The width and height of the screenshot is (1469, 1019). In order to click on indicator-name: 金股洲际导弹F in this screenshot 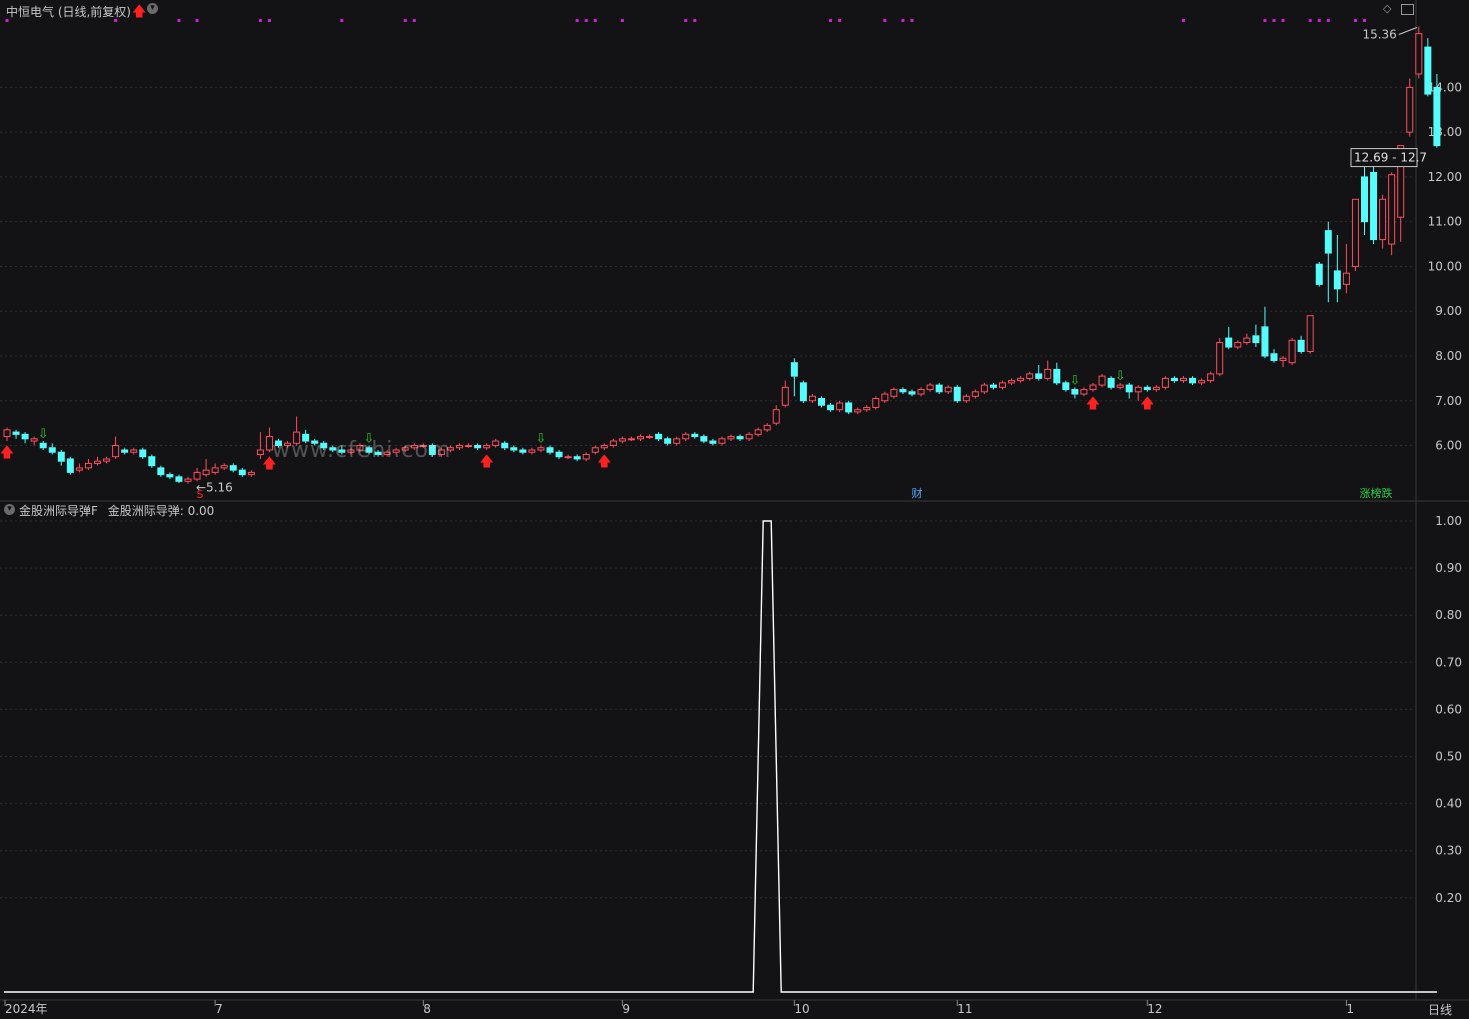, I will do `click(58, 511)`.